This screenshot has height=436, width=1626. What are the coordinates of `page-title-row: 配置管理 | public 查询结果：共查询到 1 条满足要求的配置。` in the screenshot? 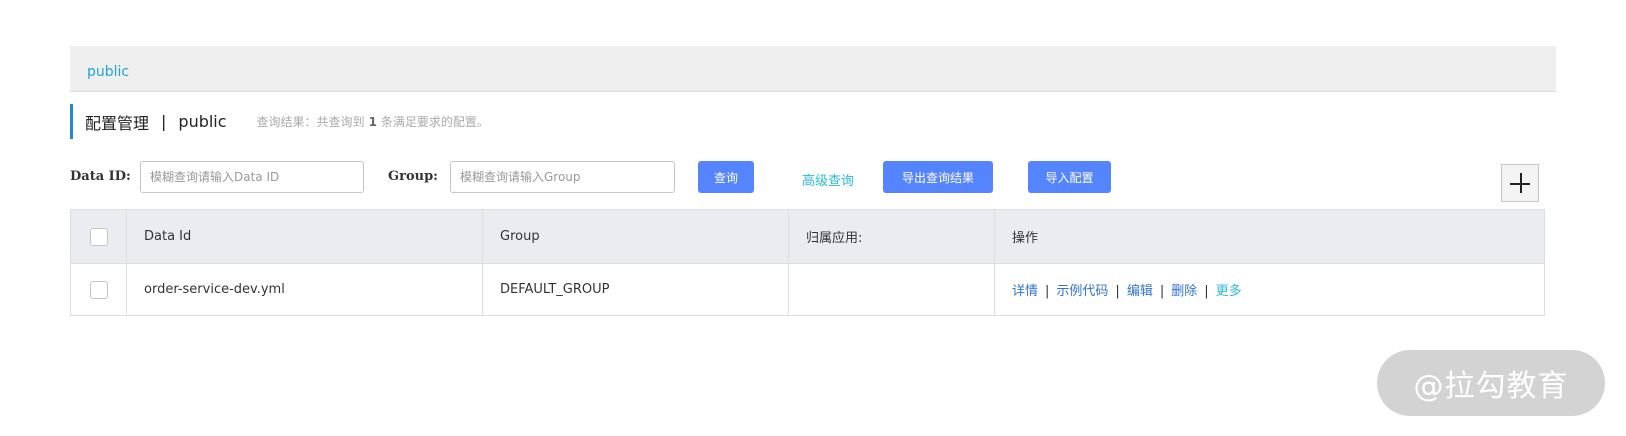 It's located at (279, 121).